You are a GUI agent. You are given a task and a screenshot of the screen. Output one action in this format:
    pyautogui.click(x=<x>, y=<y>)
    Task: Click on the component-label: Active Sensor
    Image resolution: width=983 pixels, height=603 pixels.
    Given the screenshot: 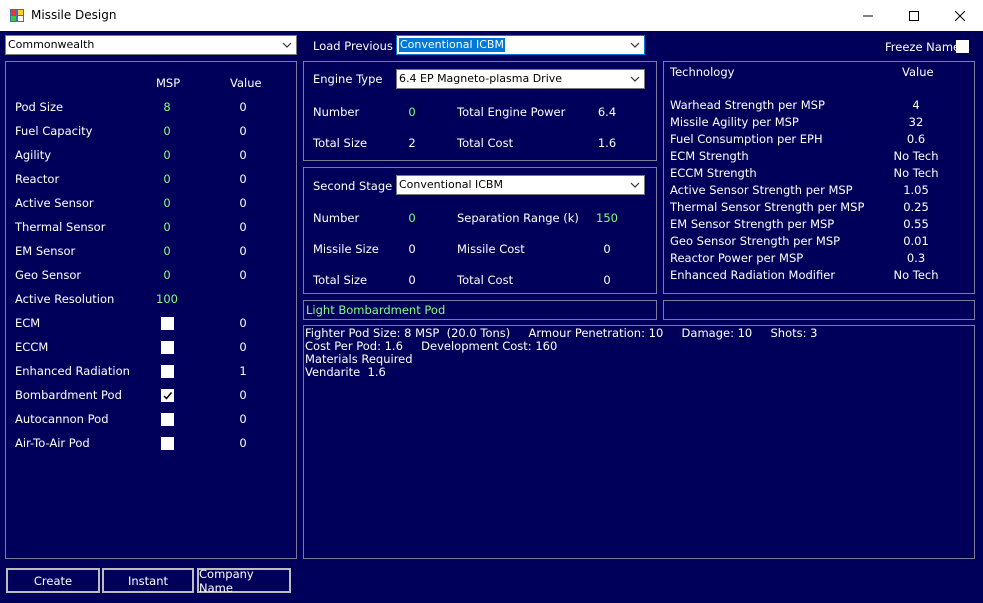 What is the action you would take?
    pyautogui.click(x=54, y=203)
    